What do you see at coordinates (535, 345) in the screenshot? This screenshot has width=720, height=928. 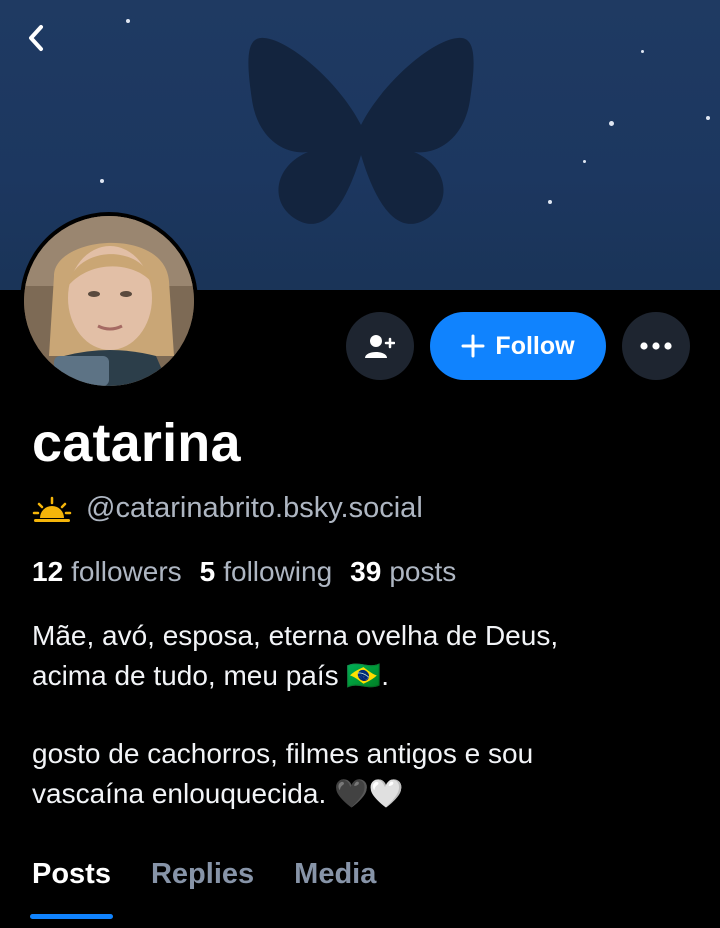 I see `follow-label: Follow` at bounding box center [535, 345].